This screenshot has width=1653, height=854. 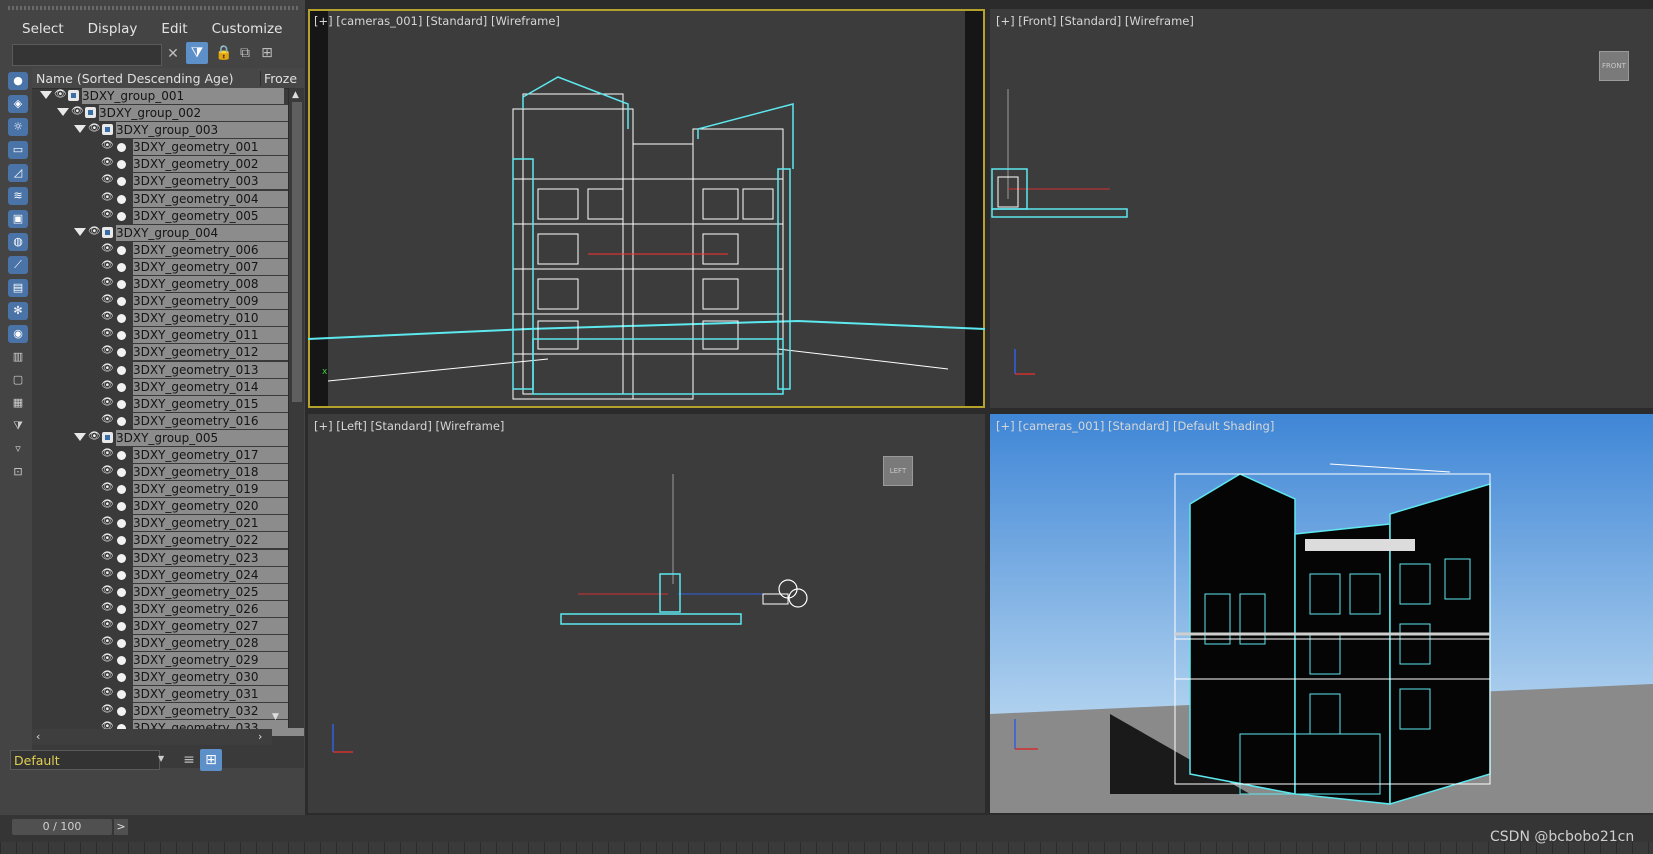 I want to click on layer-explorer-icon: ⊡, so click(x=18, y=472).